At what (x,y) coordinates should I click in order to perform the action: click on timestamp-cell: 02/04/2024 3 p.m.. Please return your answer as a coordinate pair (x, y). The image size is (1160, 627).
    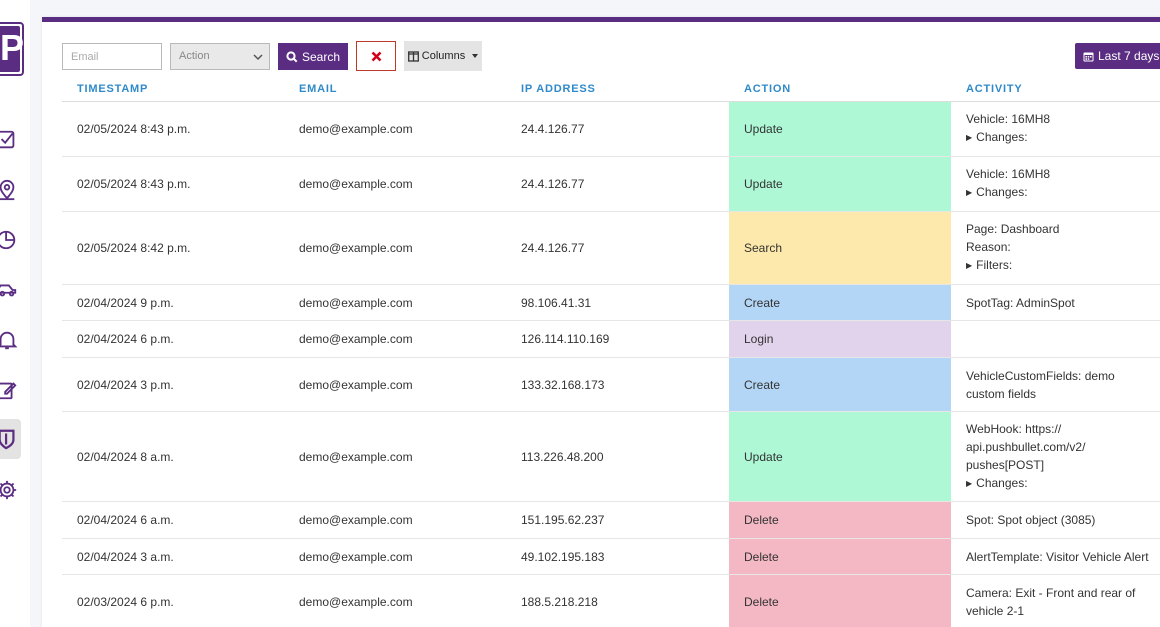
    Looking at the image, I should click on (173, 384).